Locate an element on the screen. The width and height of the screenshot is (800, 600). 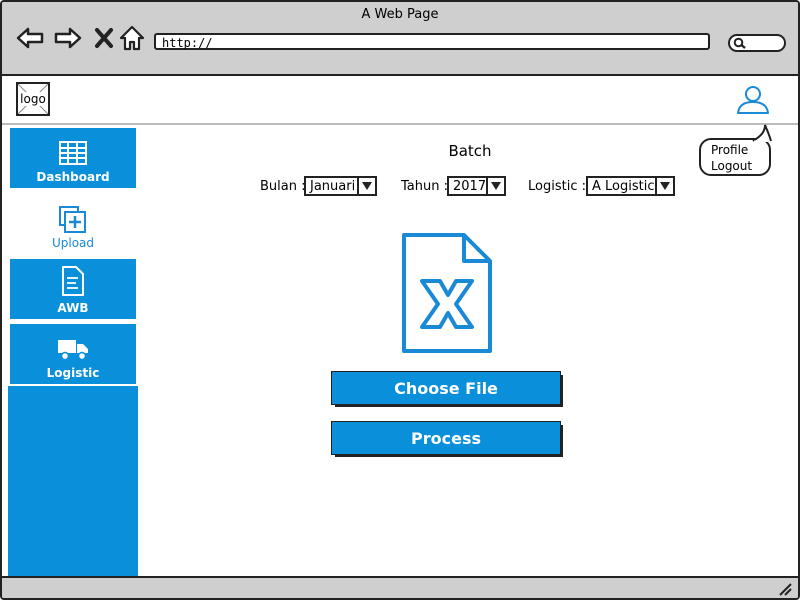
sidebar: Dashboard Upload AWB Logistic is located at coordinates (73, 352).